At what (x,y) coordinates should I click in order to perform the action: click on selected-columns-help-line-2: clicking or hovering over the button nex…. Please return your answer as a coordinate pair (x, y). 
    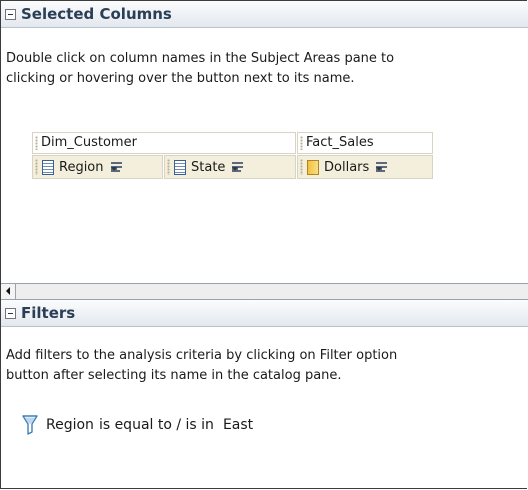
    Looking at the image, I should click on (180, 78).